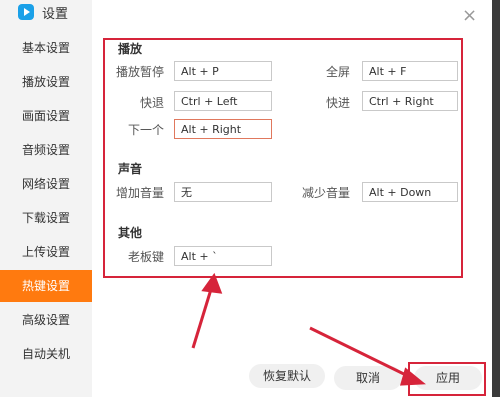 This screenshot has width=500, height=397. What do you see at coordinates (308, 329) in the screenshot?
I see `annotation-arrows` at bounding box center [308, 329].